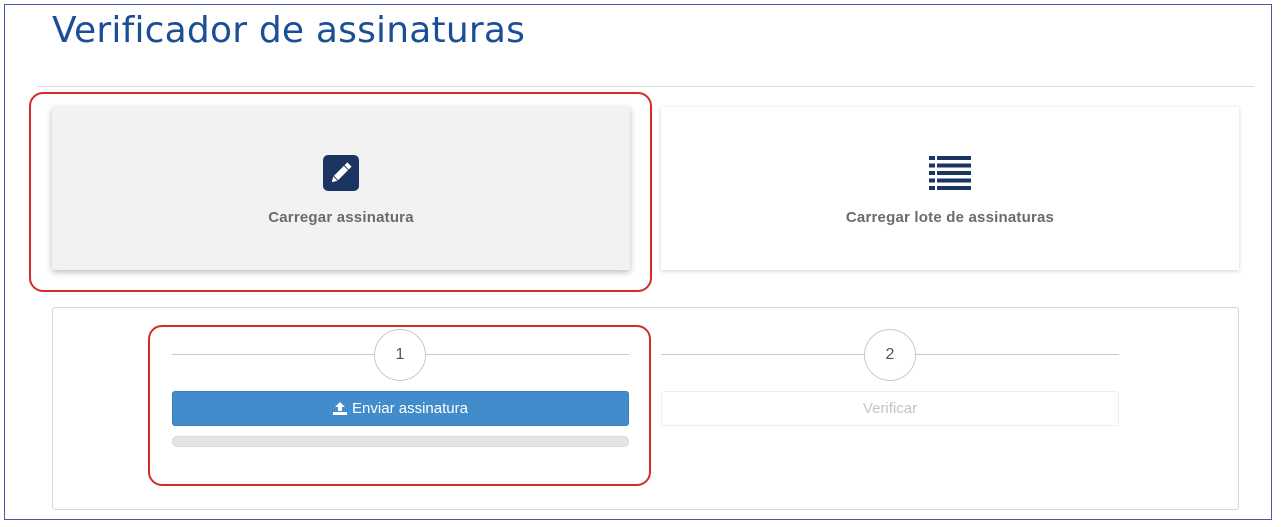 This screenshot has width=1284, height=527. What do you see at coordinates (890, 408) in the screenshot?
I see `verify-button: Verificar` at bounding box center [890, 408].